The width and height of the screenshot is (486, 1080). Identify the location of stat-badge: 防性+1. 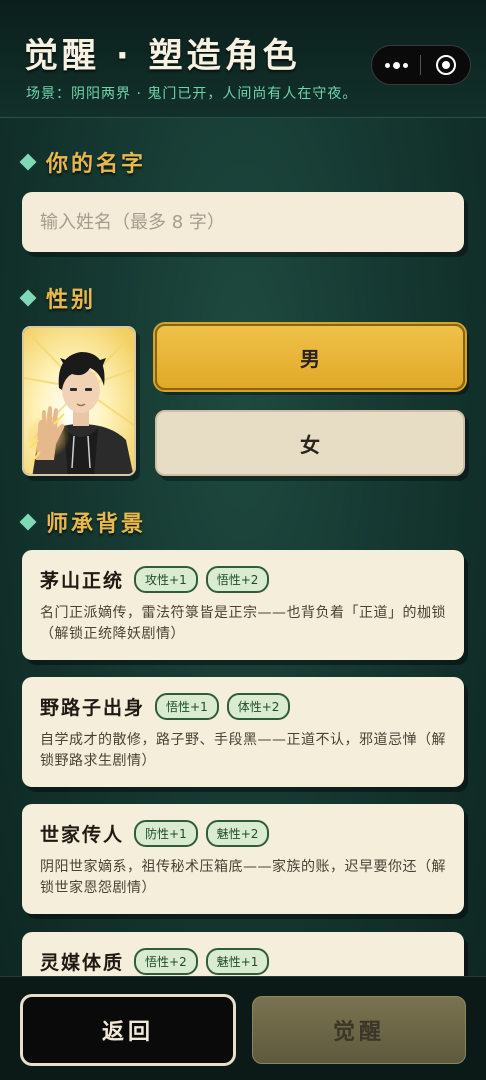
(166, 833).